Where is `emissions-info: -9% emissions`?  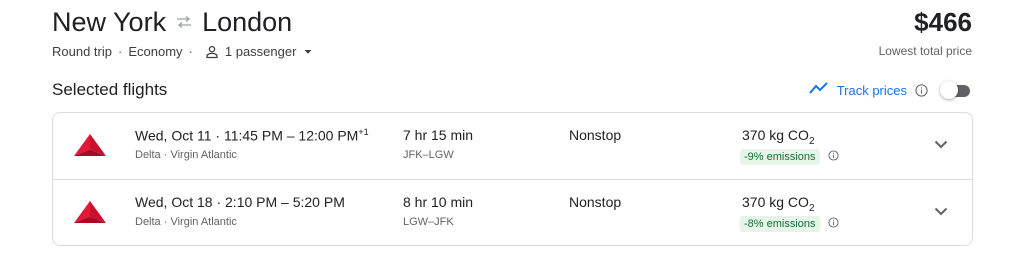
emissions-info: -9% emissions is located at coordinates (789, 157).